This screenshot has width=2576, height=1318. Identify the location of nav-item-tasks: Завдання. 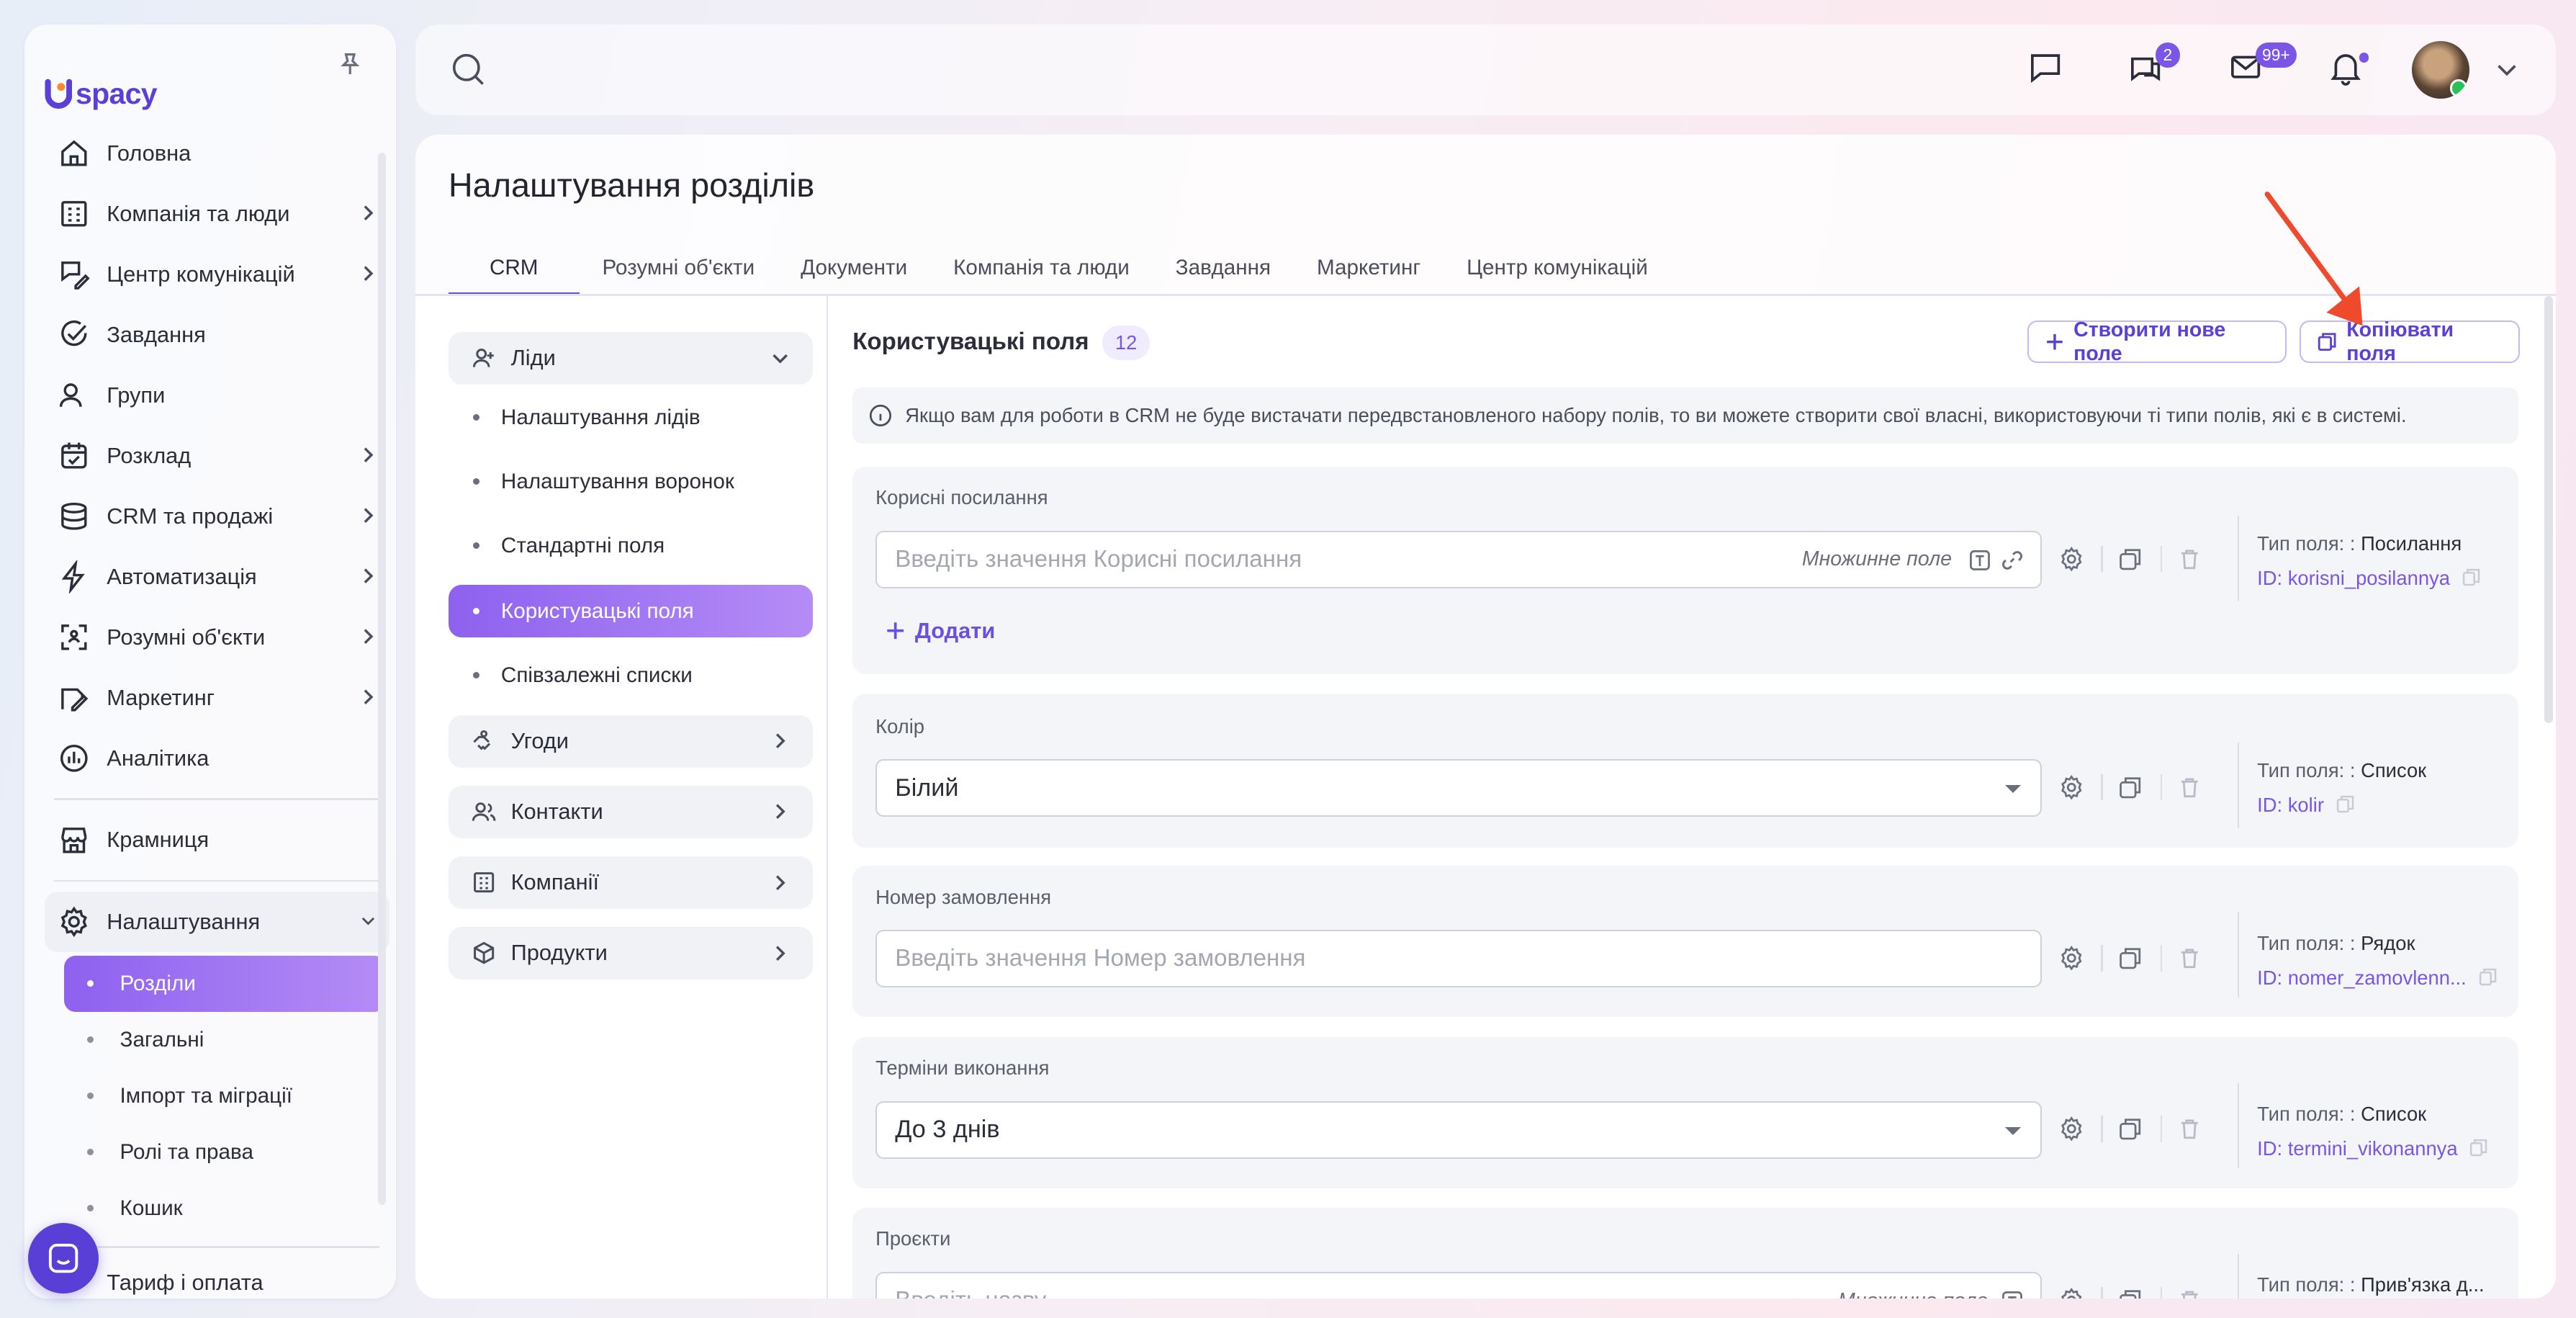
(217, 335).